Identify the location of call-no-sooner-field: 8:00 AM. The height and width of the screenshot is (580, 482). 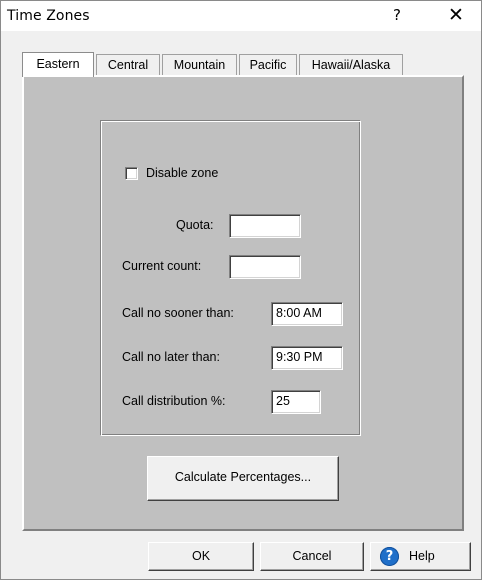
(307, 314).